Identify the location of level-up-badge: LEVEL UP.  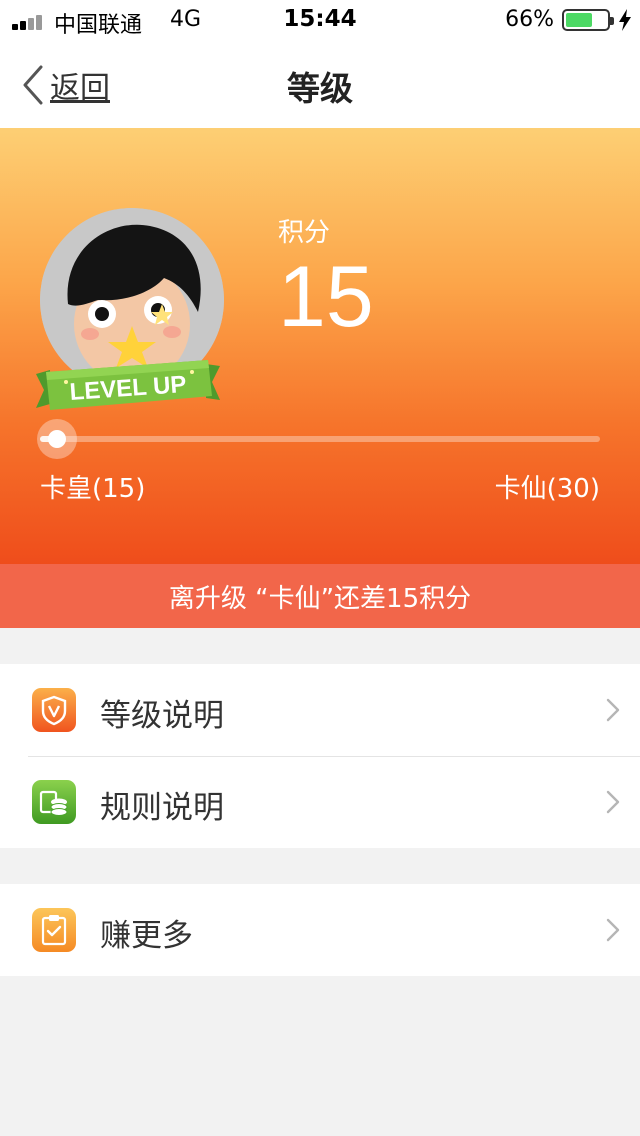
(128, 385).